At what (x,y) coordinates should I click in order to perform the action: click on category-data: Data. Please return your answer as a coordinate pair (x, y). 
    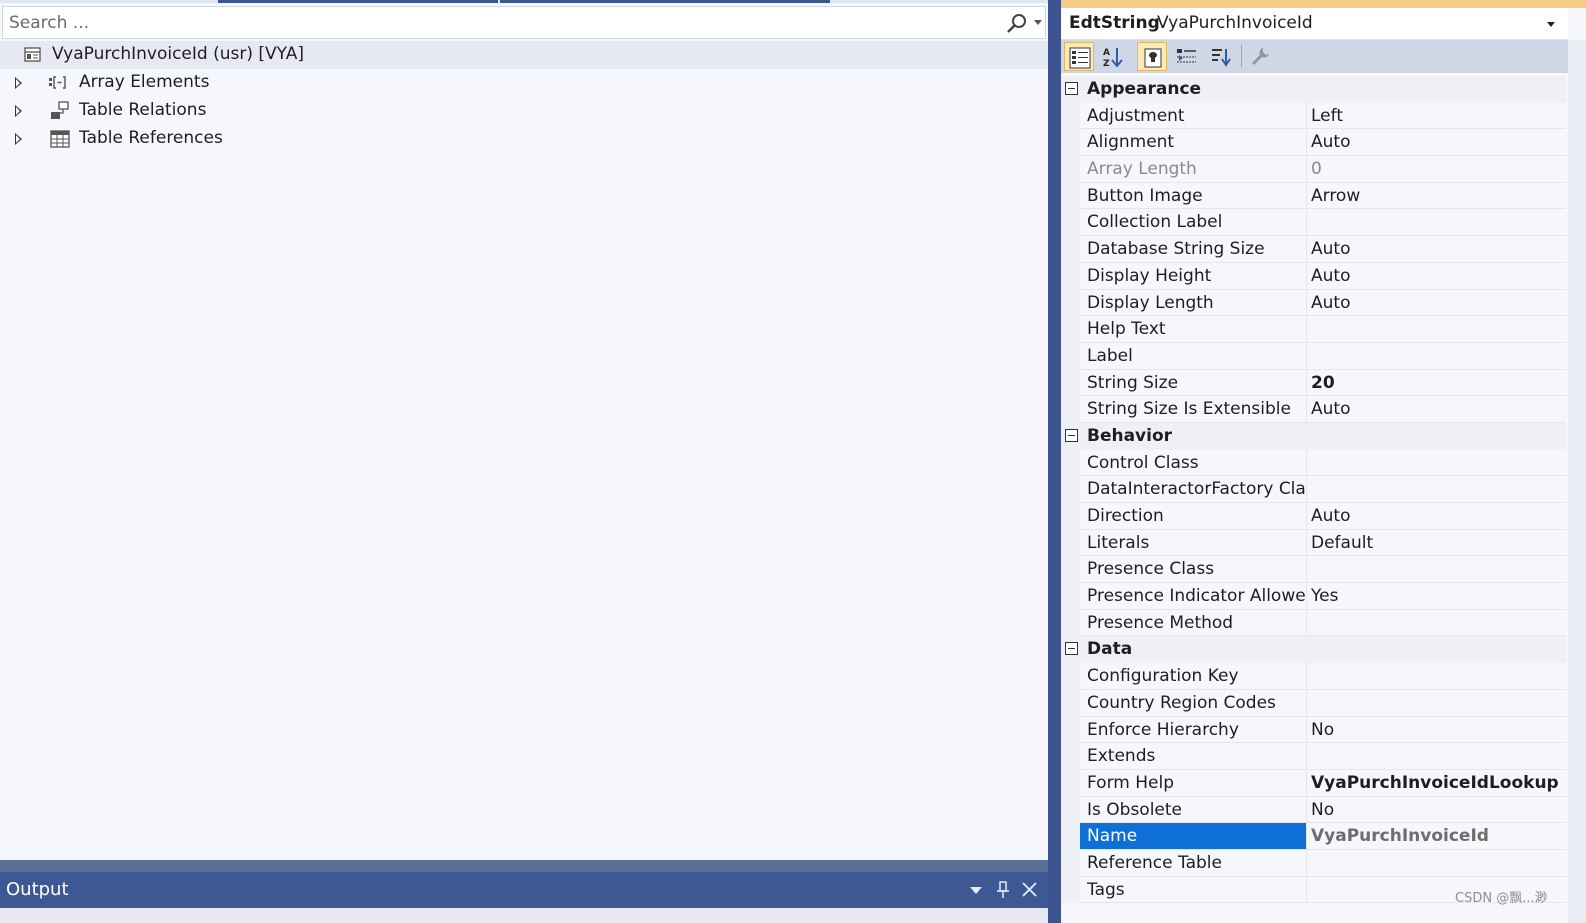
    Looking at the image, I should click on (1313, 650).